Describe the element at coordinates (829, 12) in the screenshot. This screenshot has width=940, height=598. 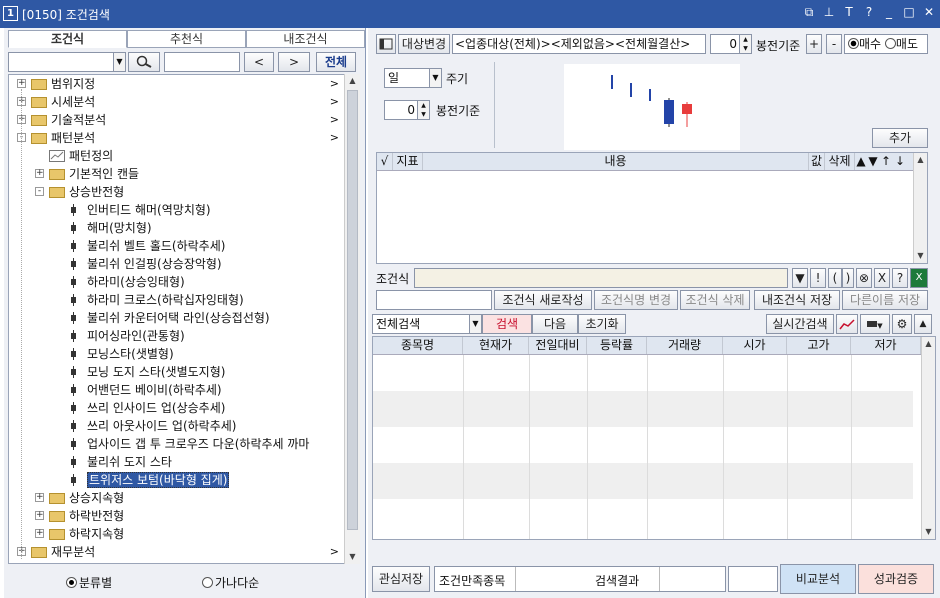
I see `pin-icon: ⊥` at that location.